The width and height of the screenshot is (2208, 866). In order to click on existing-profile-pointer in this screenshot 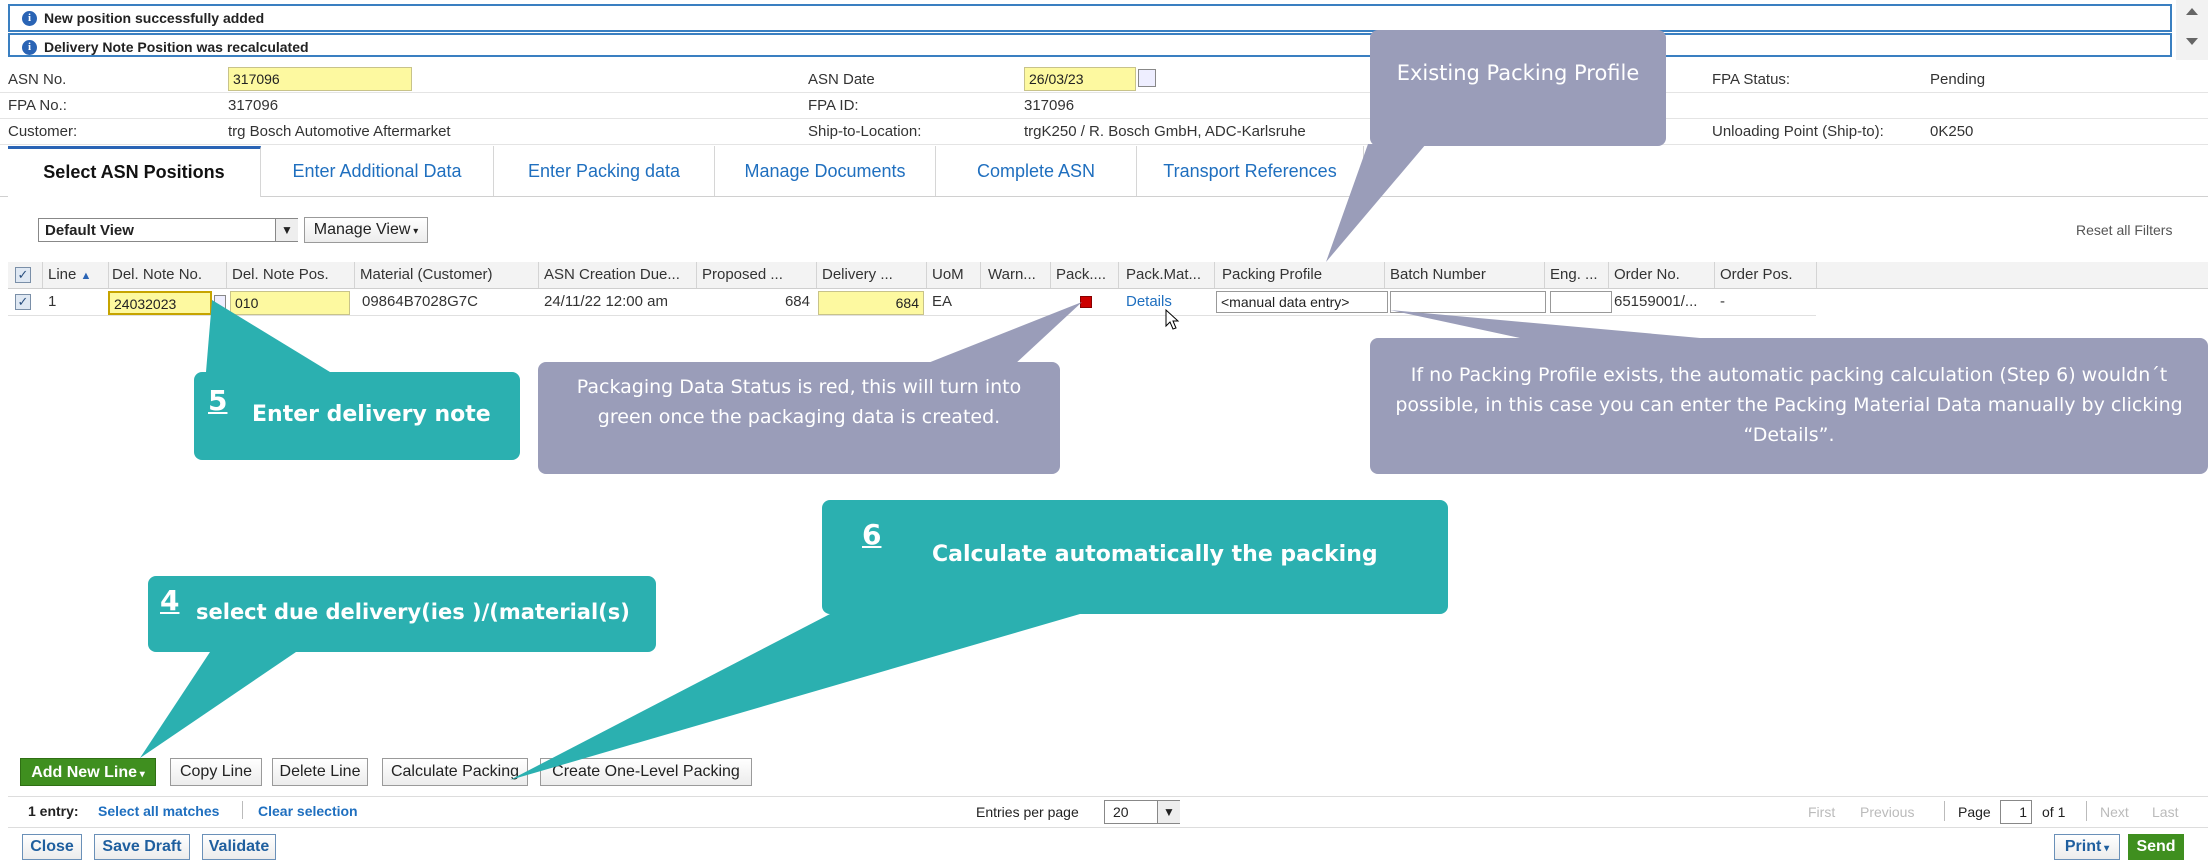, I will do `click(1376, 203)`.